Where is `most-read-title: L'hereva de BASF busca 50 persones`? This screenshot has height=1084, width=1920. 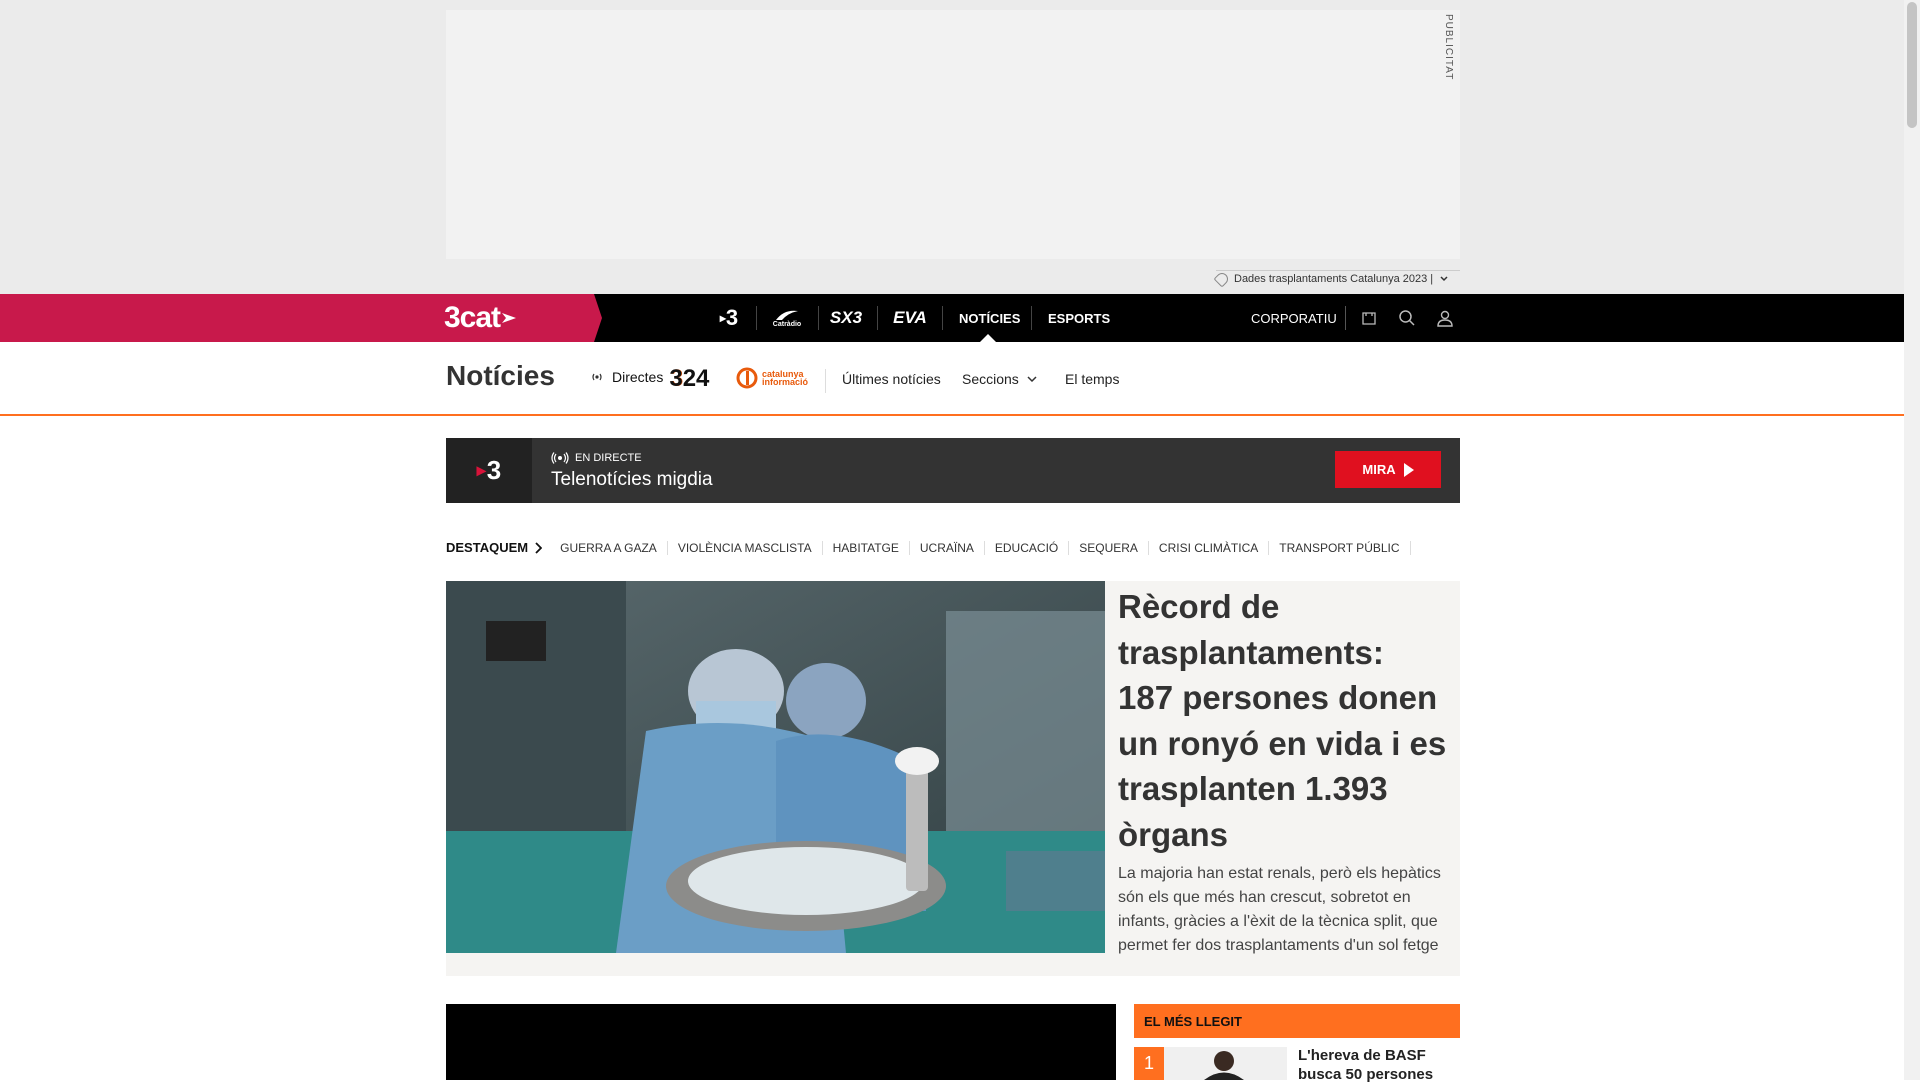 most-read-title: L'hereva de BASF busca 50 persones is located at coordinates (1378, 1065).